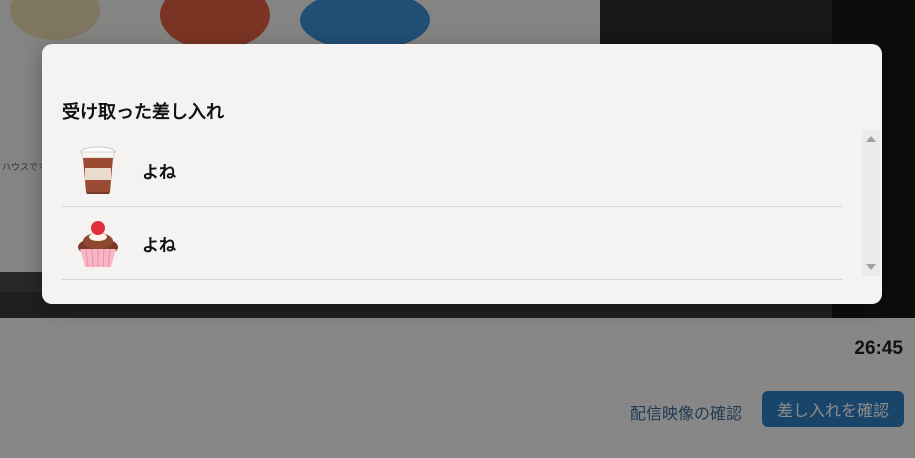 The width and height of the screenshot is (915, 458). Describe the element at coordinates (871, 139) in the screenshot. I see `scroll-up-icon` at that location.